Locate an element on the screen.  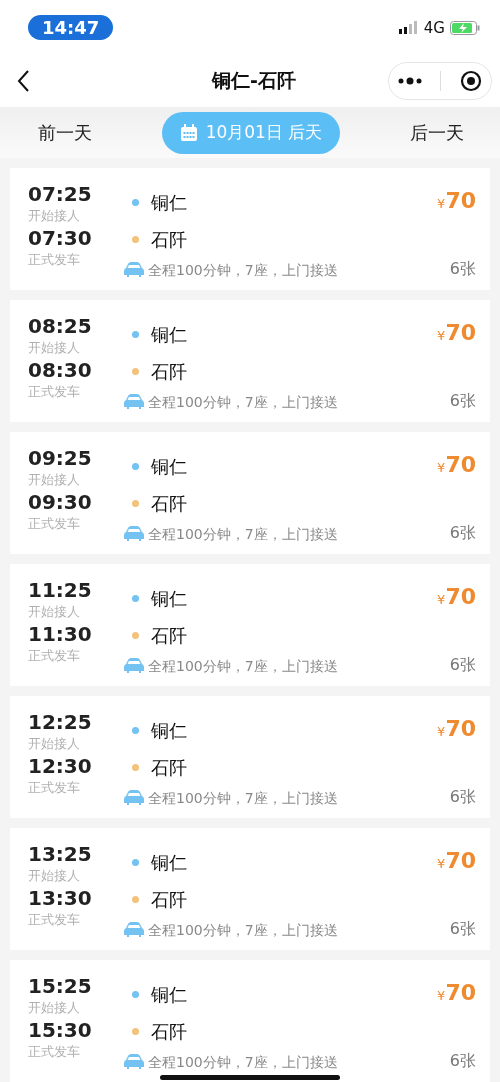
status-time: 14:47 is located at coordinates (71, 27).